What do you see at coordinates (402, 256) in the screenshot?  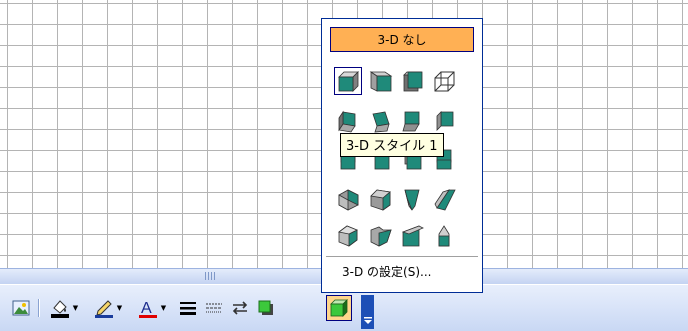 I see `menu-divider` at bounding box center [402, 256].